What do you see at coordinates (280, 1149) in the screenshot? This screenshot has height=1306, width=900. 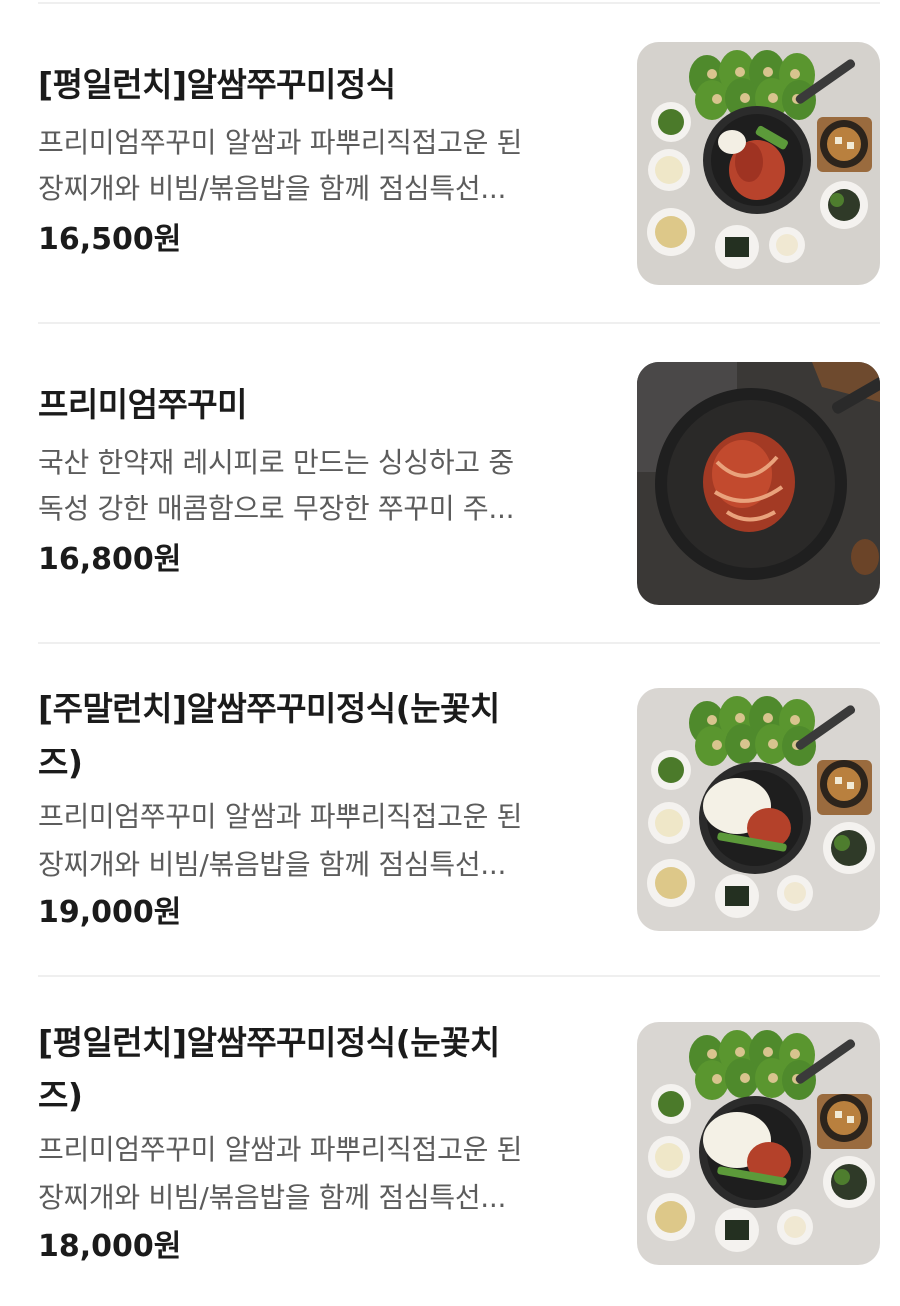 I see `menu-item-description-line1: 프리미엄쭈꾸미 알쌈과 파뿌리직접고운 된` at bounding box center [280, 1149].